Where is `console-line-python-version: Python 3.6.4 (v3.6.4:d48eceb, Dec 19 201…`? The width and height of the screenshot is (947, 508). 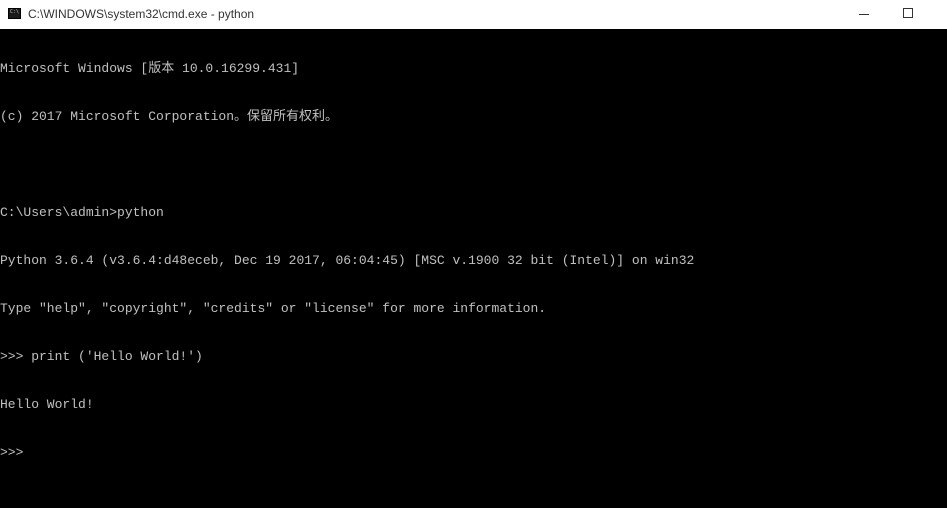 console-line-python-version: Python 3.6.4 (v3.6.4:d48eceb, Dec 19 201… is located at coordinates (347, 260).